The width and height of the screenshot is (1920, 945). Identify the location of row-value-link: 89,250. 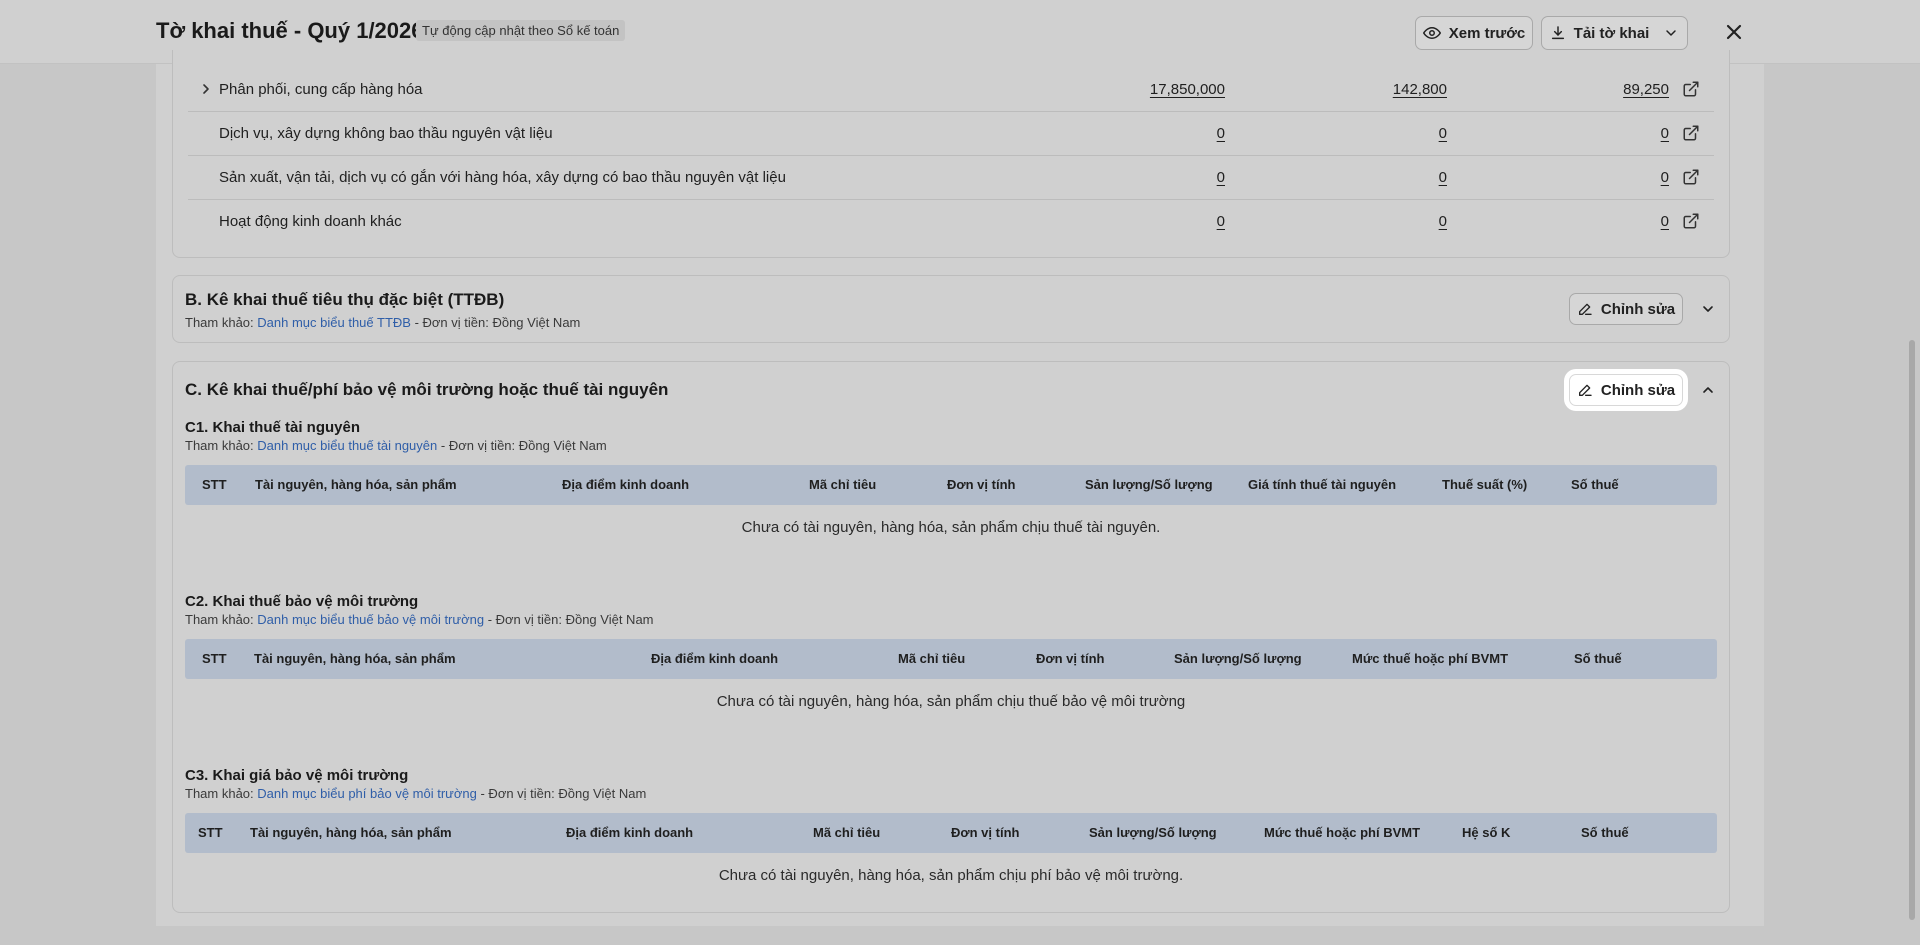
(1646, 89).